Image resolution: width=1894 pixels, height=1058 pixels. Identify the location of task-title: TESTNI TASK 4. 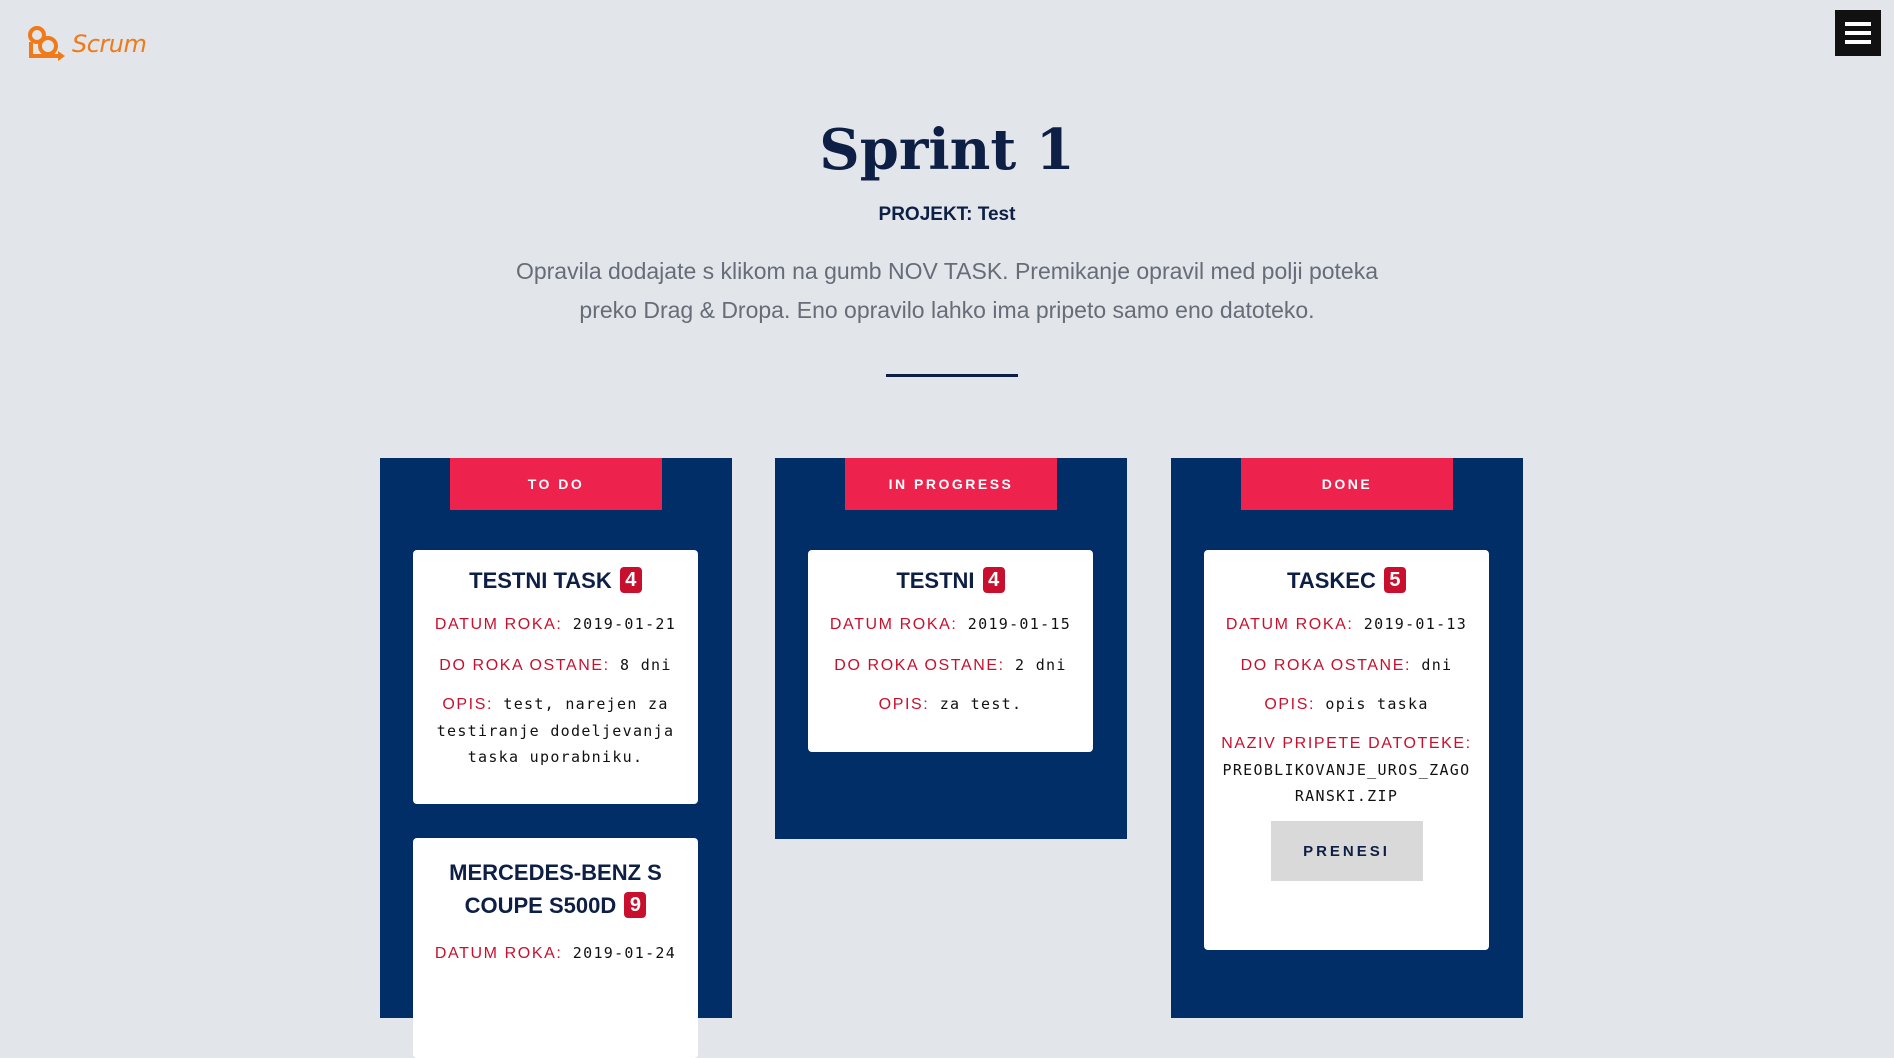
(555, 580).